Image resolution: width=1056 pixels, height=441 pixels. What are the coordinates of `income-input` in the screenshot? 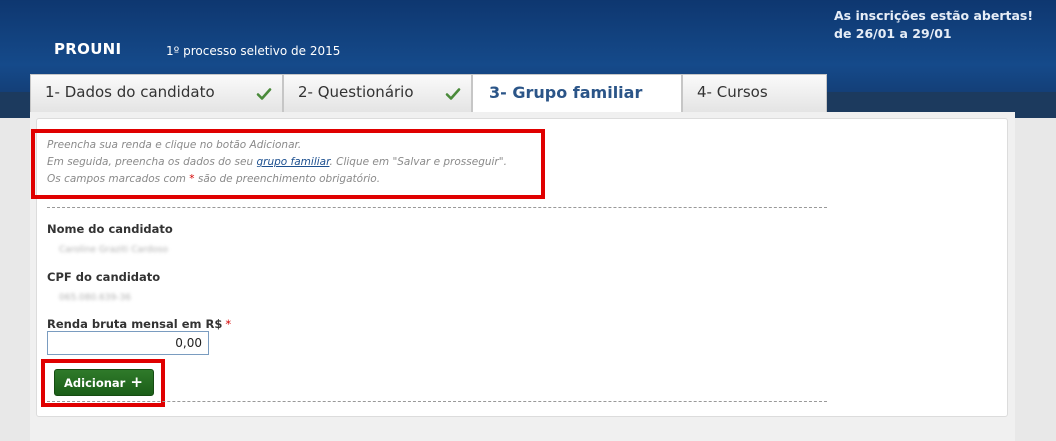 It's located at (128, 343).